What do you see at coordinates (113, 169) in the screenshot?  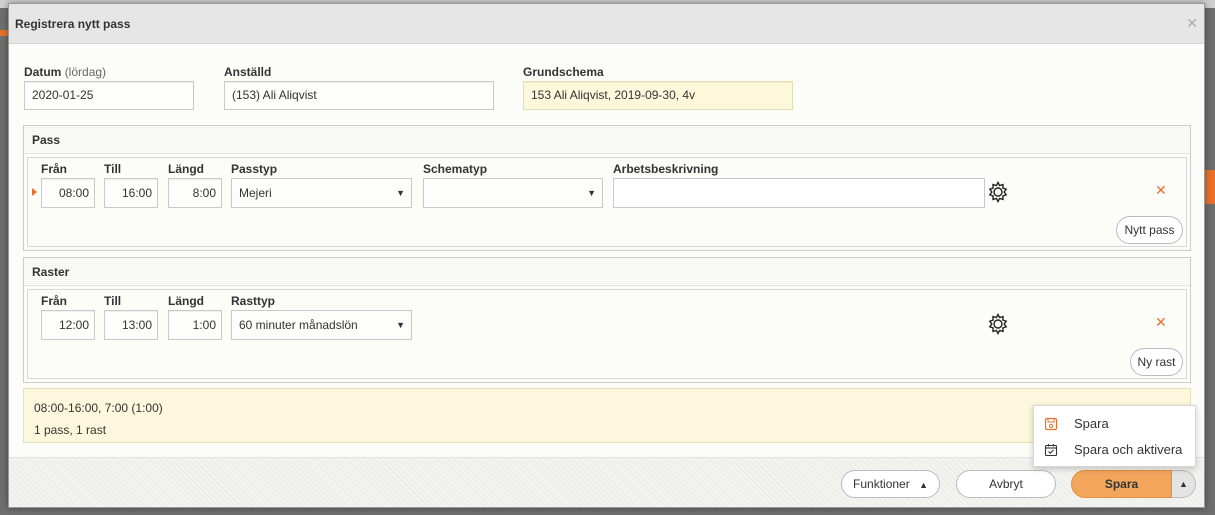 I see `shift-col-to: Till` at bounding box center [113, 169].